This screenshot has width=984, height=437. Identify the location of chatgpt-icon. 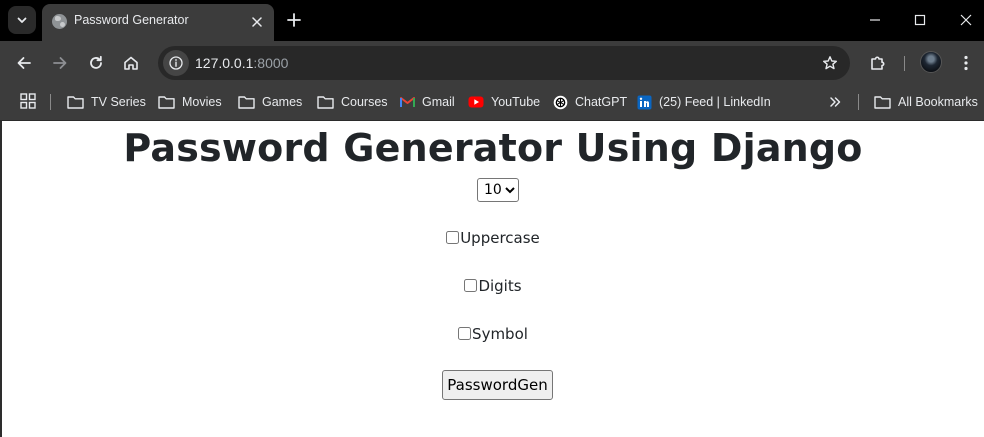
(560, 102).